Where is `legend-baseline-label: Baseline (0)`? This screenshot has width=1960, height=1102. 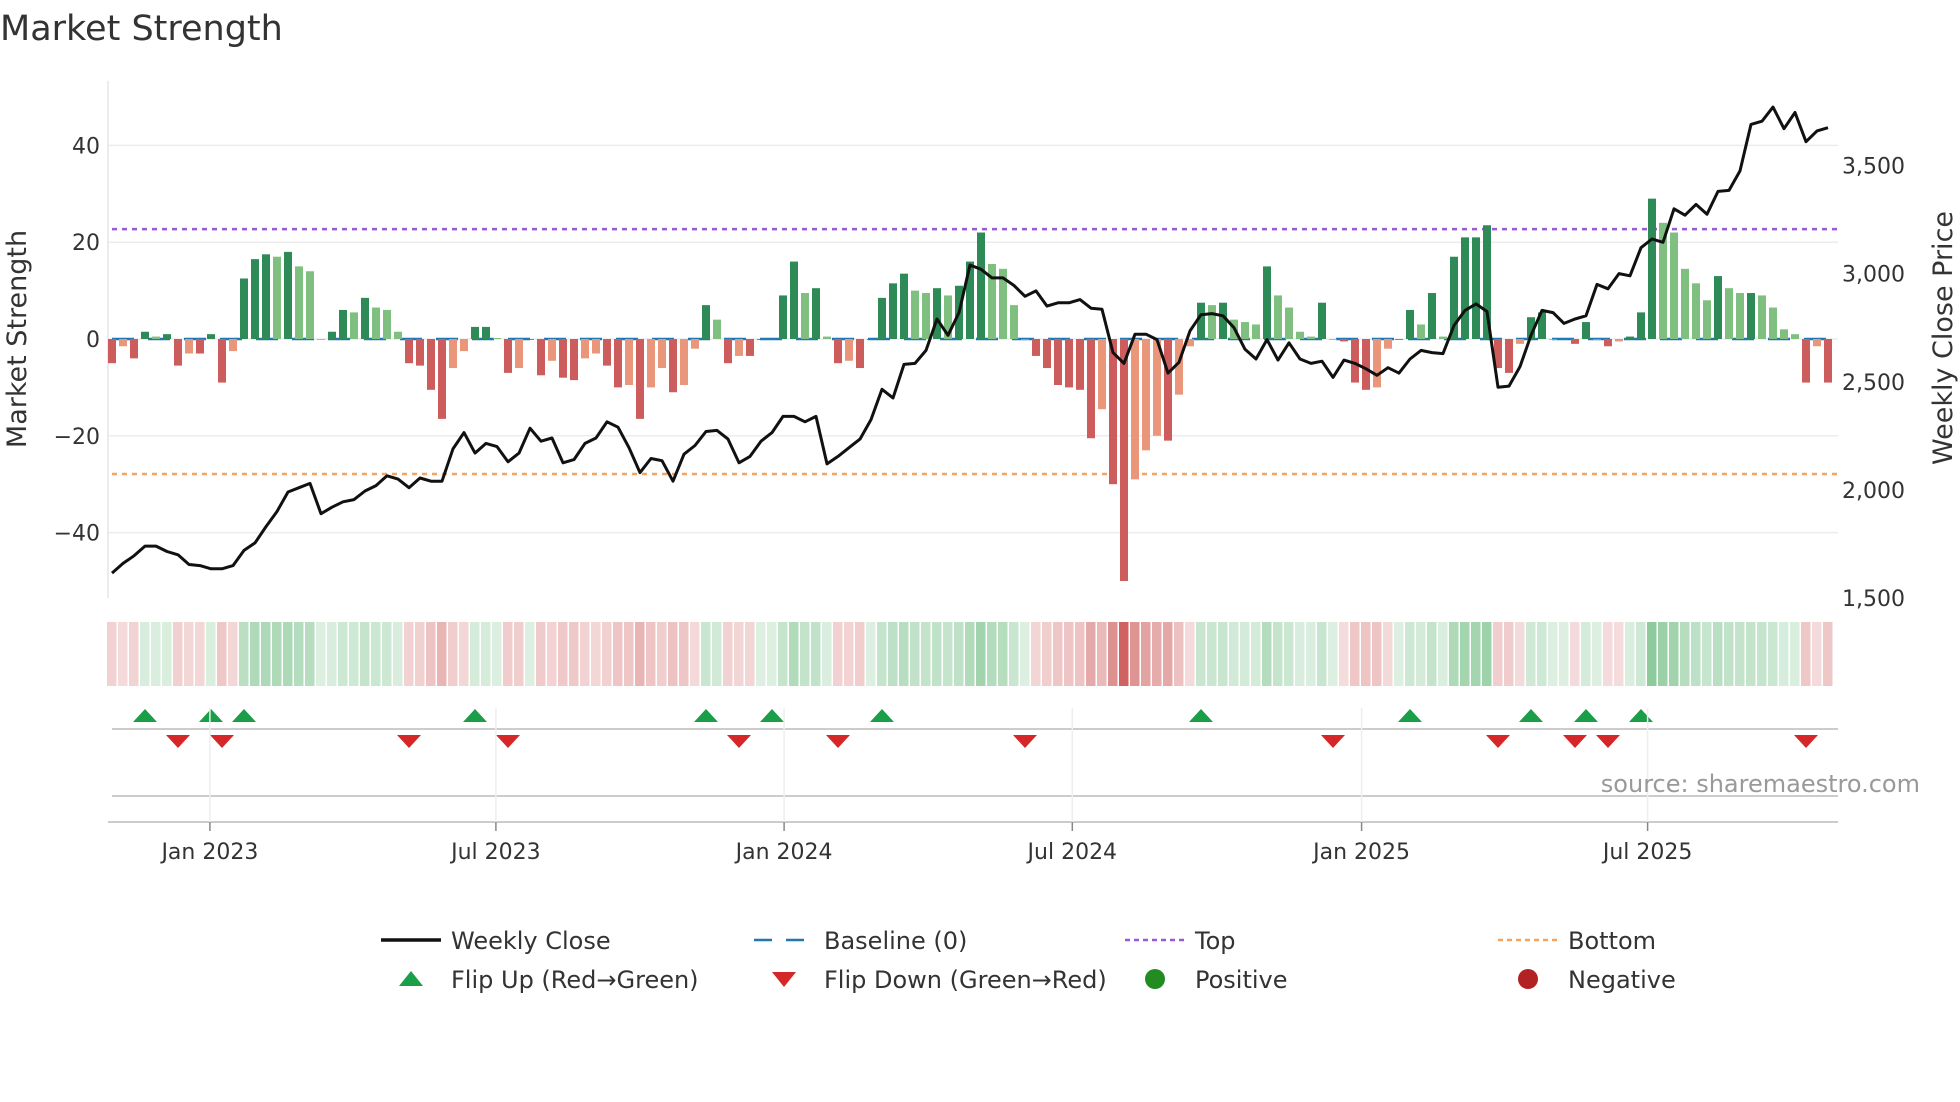
legend-baseline-label: Baseline (0) is located at coordinates (895, 941).